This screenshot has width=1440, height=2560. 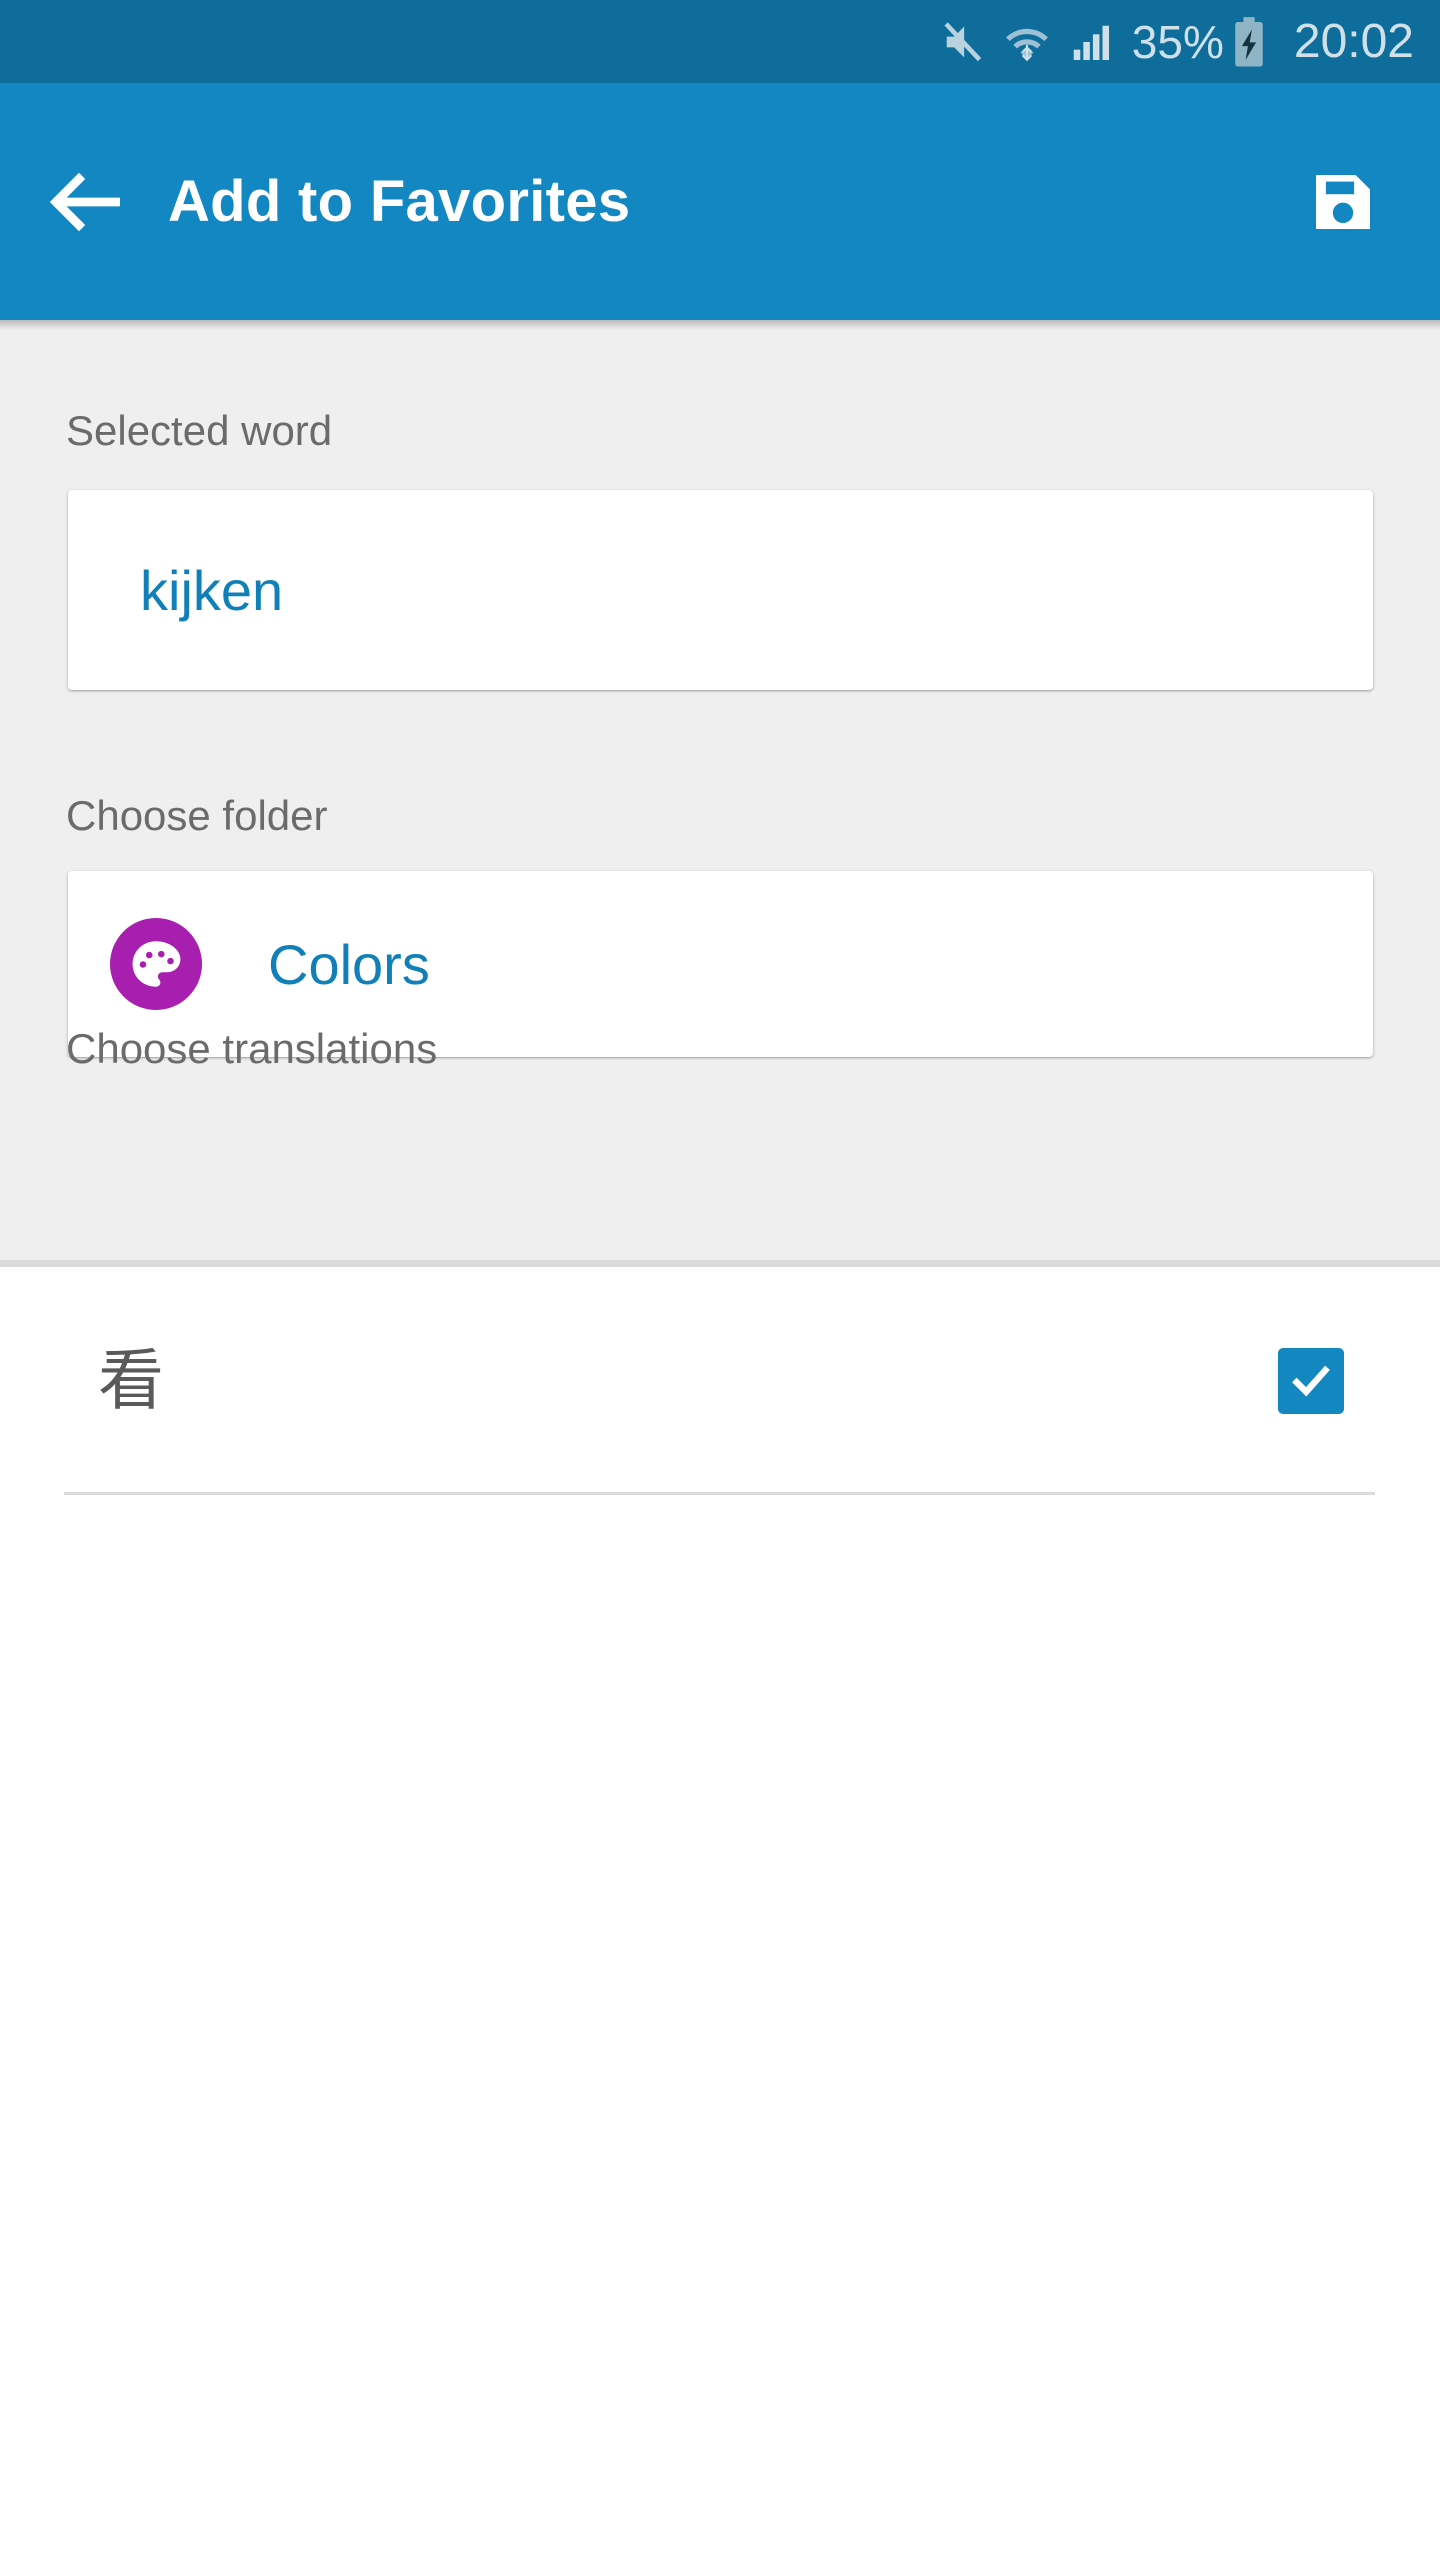 I want to click on translation-text: 看, so click(x=131, y=1380).